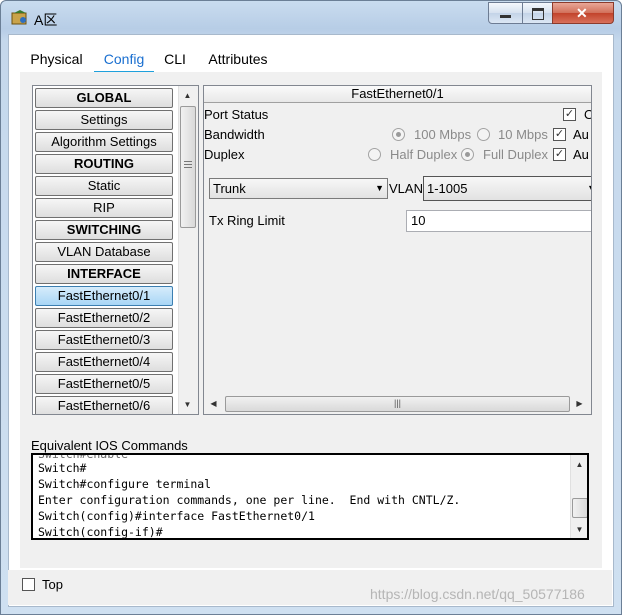  I want to click on console-line: Switch(config)#interface FastEthernet0/1, so click(176, 516).